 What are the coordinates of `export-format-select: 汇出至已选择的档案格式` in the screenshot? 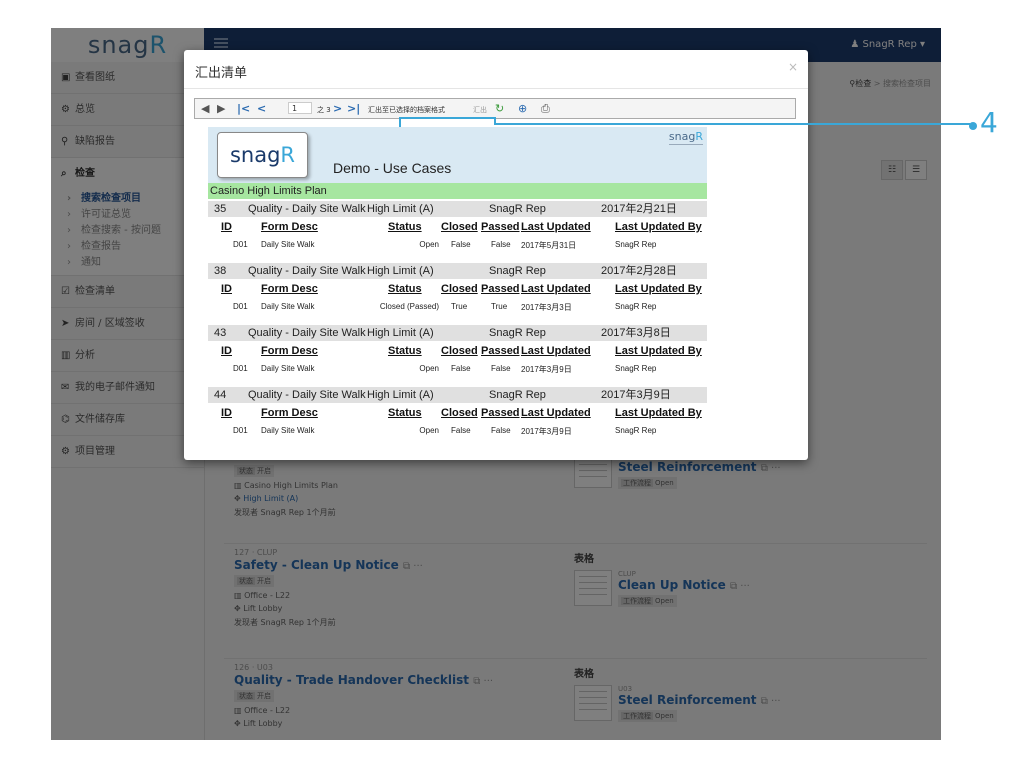 It's located at (406, 110).